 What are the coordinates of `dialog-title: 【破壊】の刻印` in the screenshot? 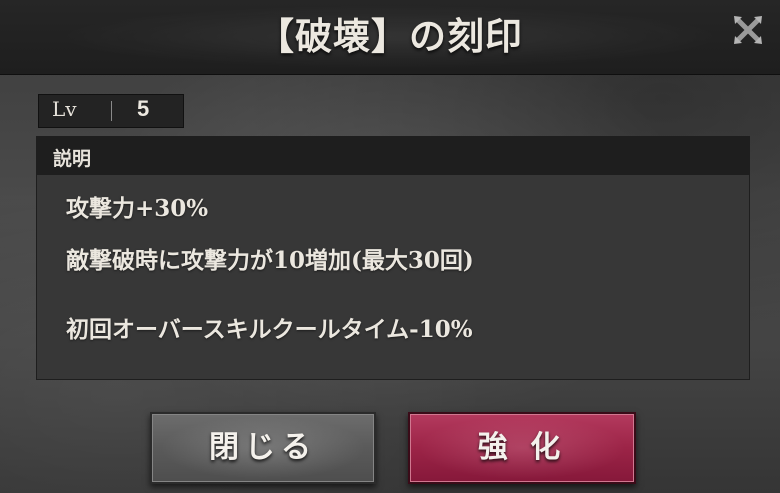 It's located at (390, 36).